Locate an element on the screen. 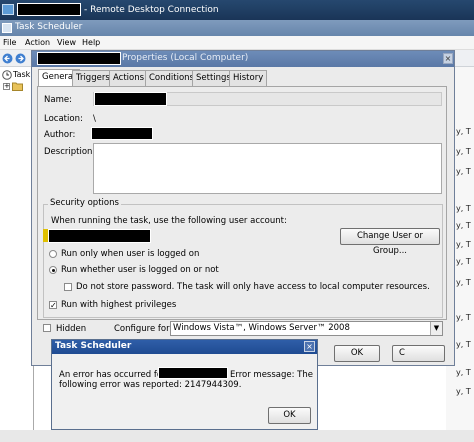  tree-root-label: Task is located at coordinates (21, 74).